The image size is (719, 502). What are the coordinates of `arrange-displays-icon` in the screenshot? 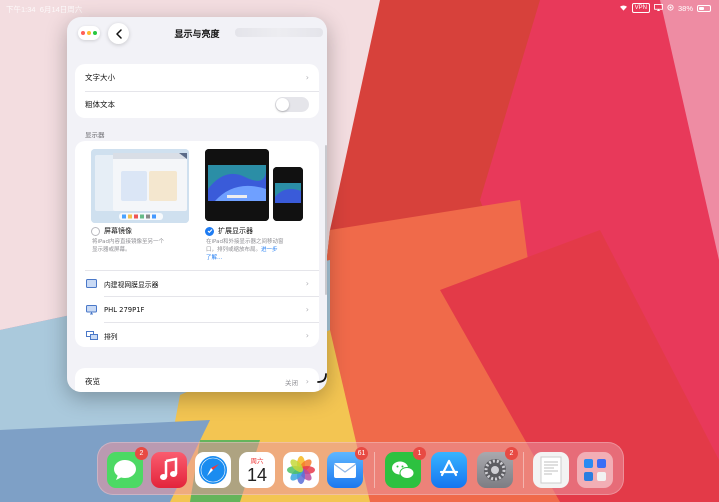 It's located at (92, 336).